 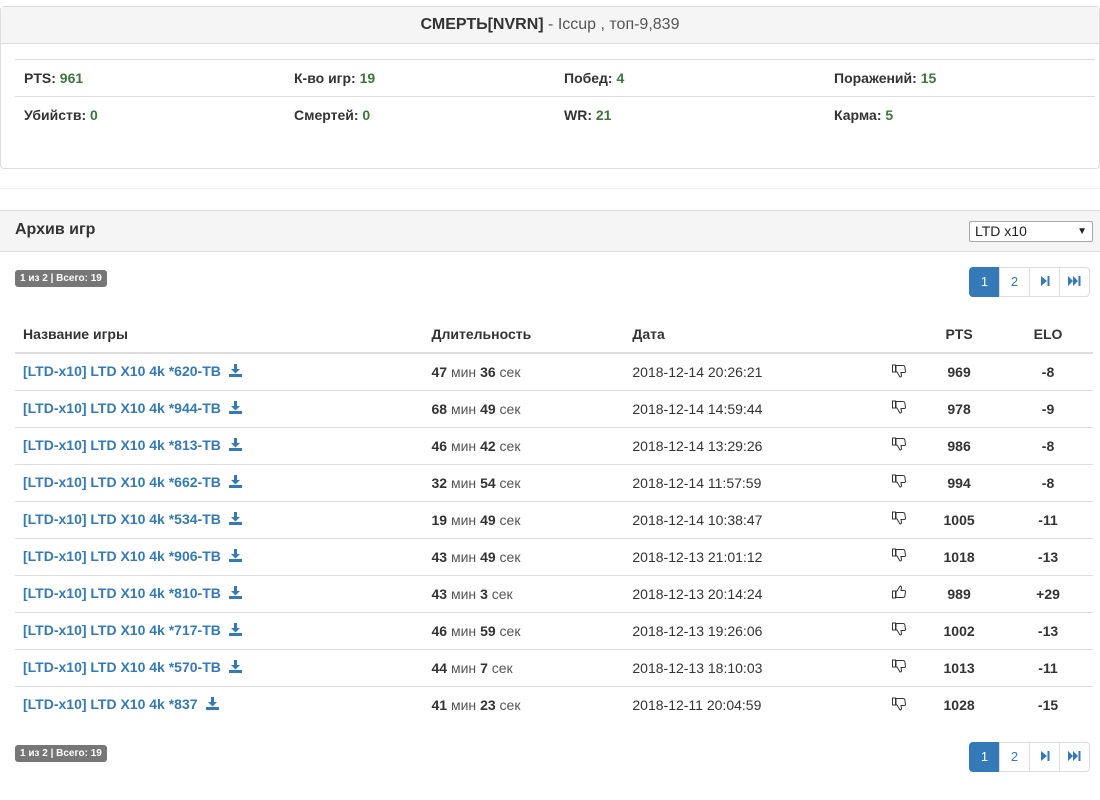 What do you see at coordinates (754, 445) in the screenshot?
I see `date-cell: 2018-12-14 13:29:26` at bounding box center [754, 445].